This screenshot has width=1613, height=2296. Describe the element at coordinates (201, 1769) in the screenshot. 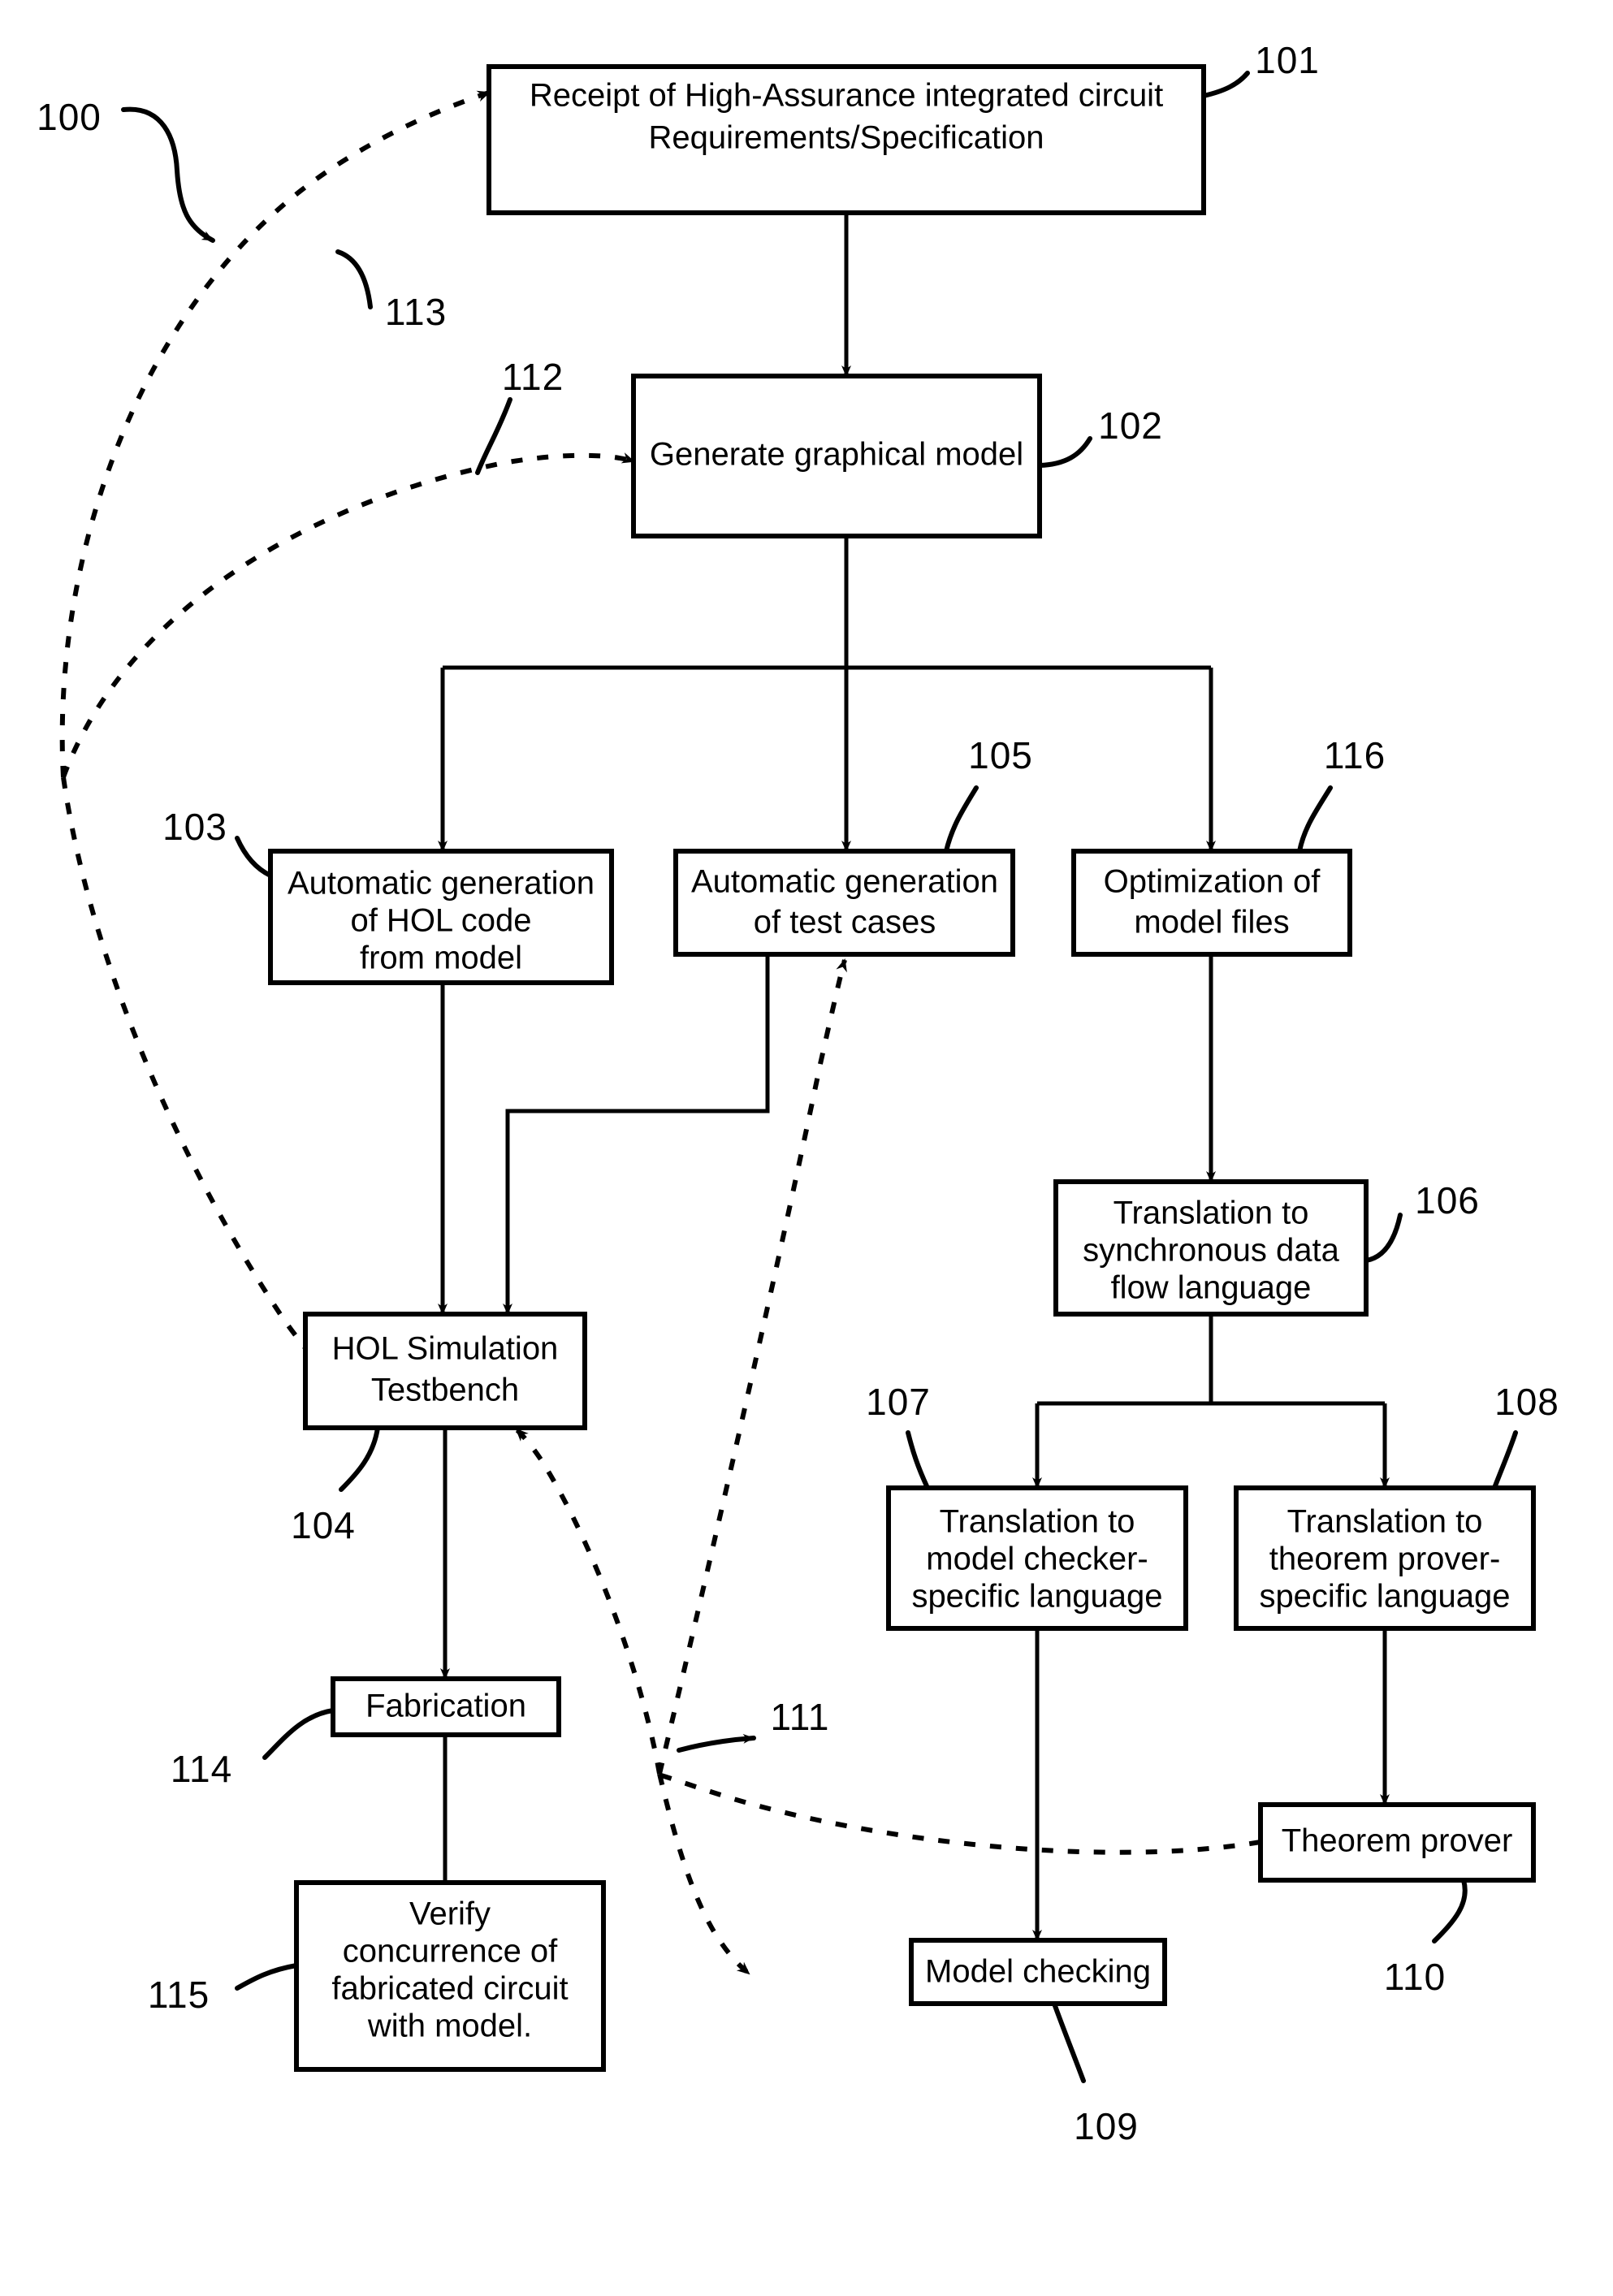

I see `callout-114: 114` at that location.